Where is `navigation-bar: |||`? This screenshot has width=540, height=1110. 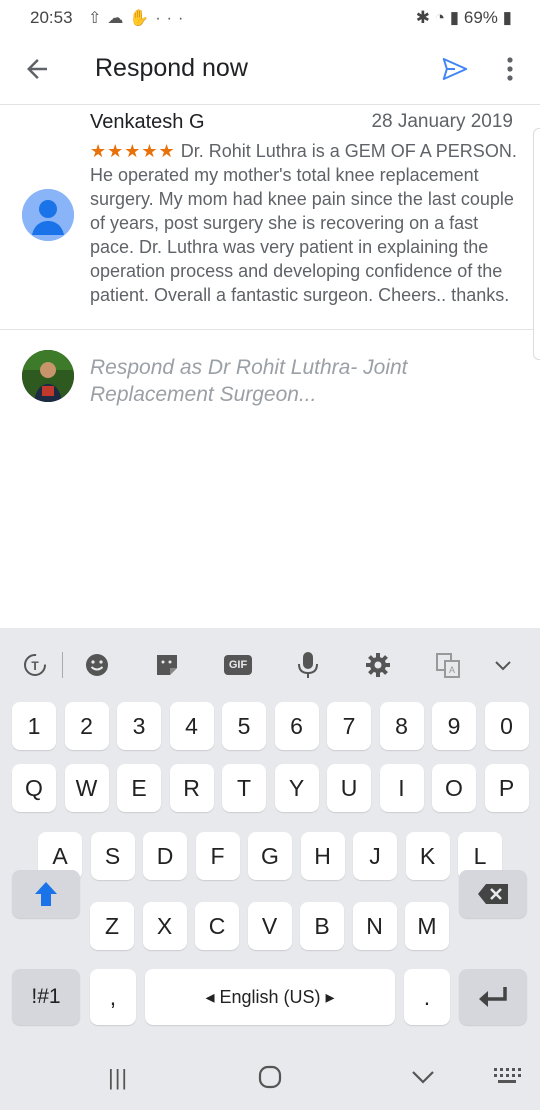
navigation-bar: ||| is located at coordinates (270, 1077).